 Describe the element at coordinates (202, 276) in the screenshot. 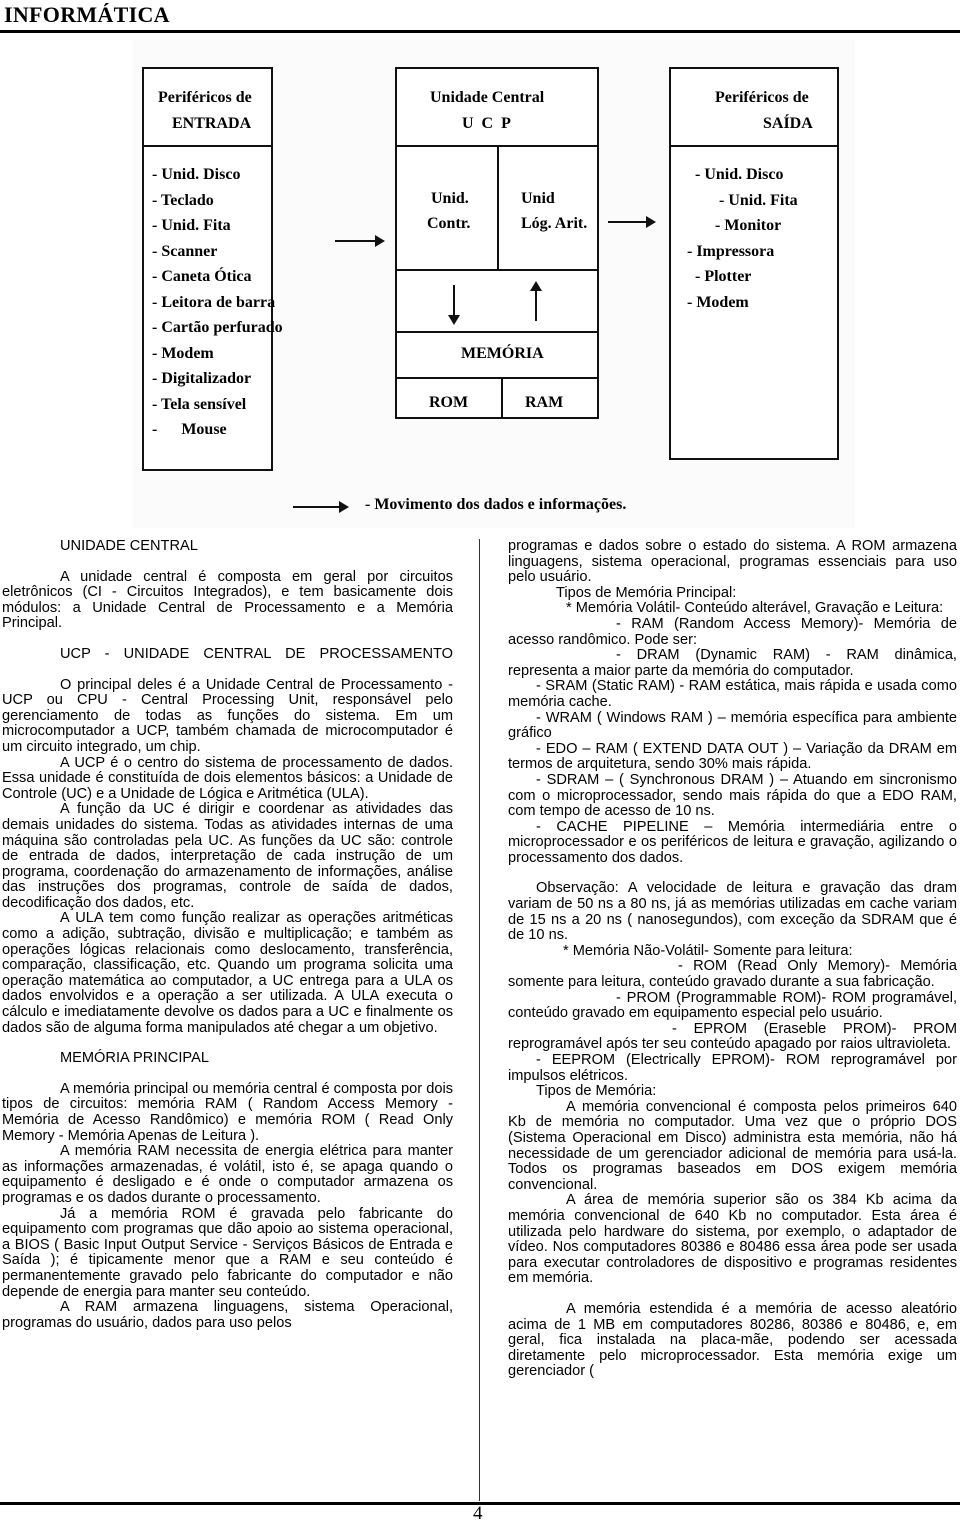

I see `input-item: - Caneta Ótica` at that location.